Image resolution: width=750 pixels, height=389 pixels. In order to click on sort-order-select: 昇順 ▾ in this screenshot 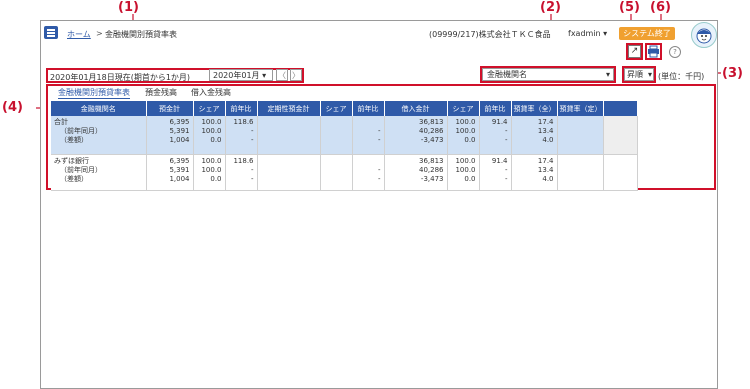, I will do `click(639, 74)`.